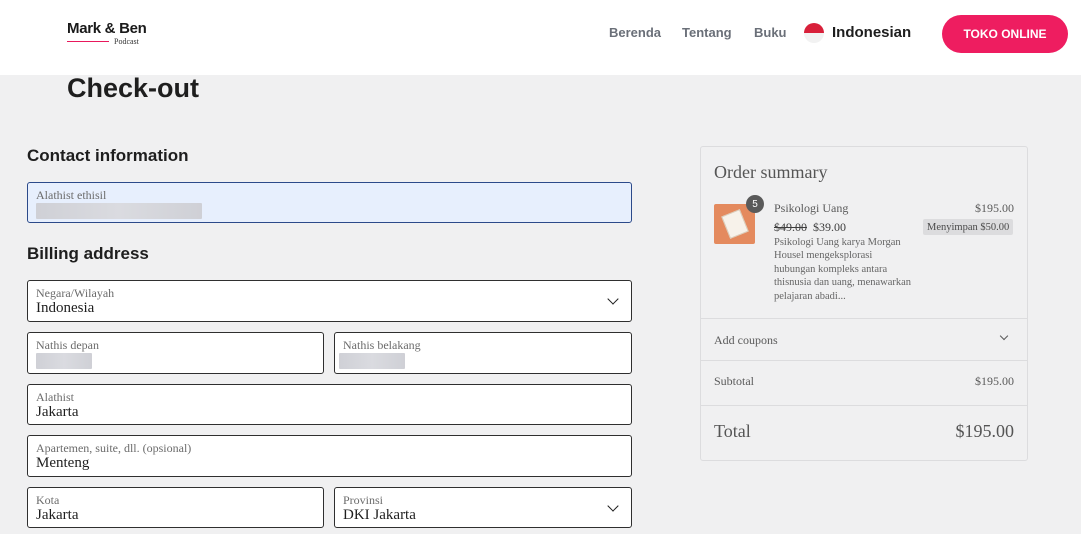 The height and width of the screenshot is (534, 1081). What do you see at coordinates (329, 301) in the screenshot?
I see `country-select: Negara/Wilayah Indonesia` at bounding box center [329, 301].